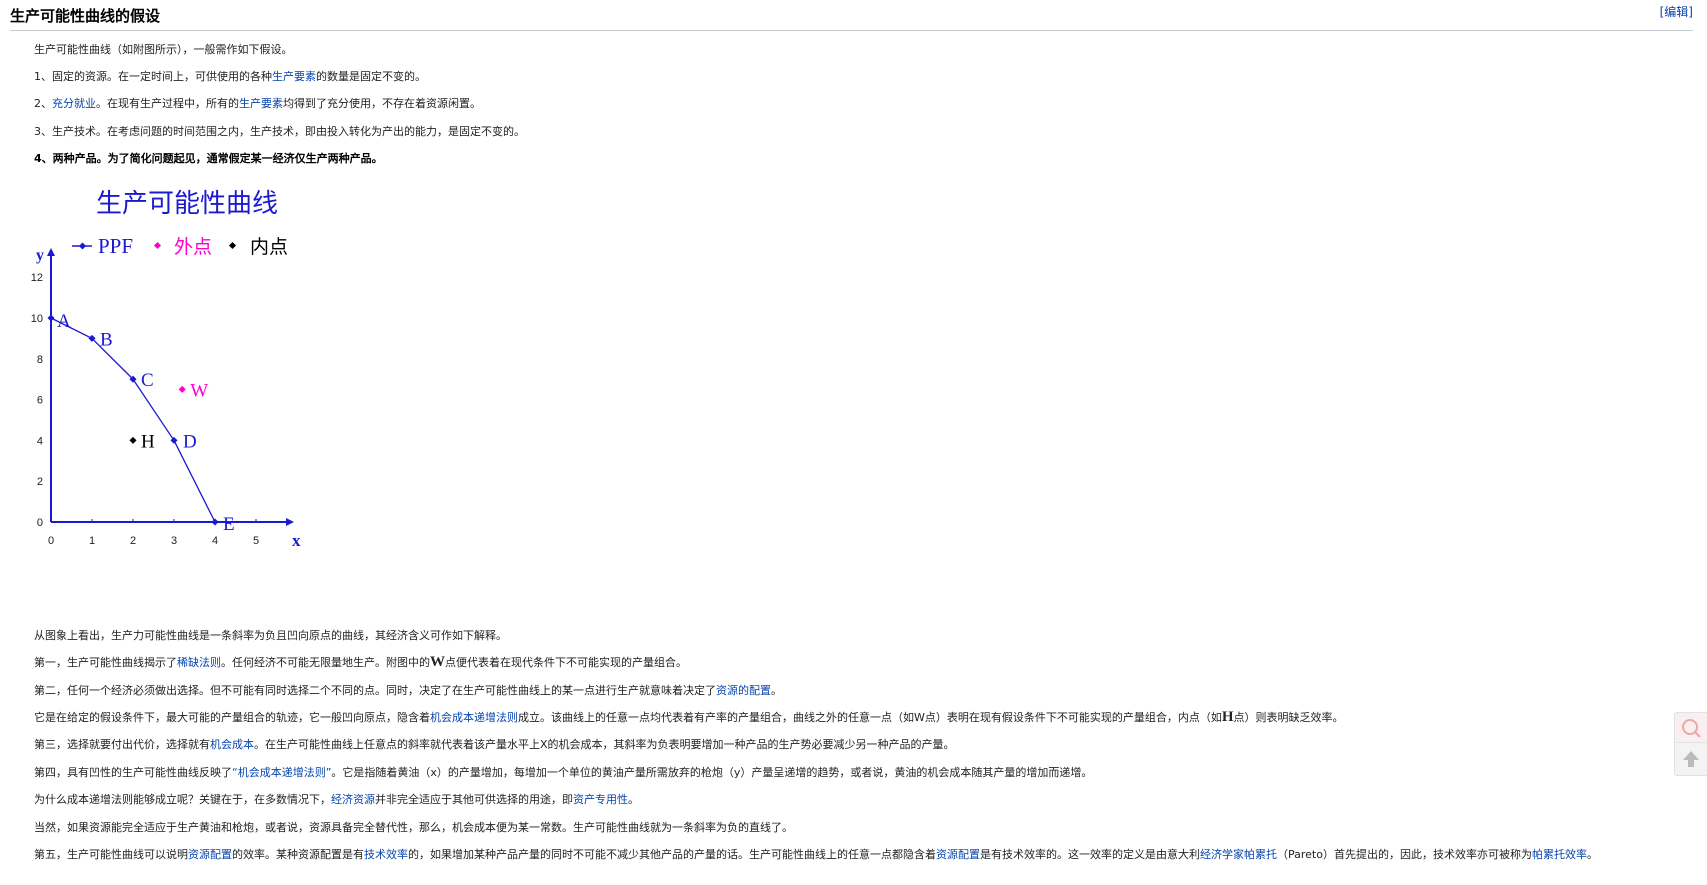 Image resolution: width=1707 pixels, height=885 pixels. Describe the element at coordinates (229, 524) in the screenshot. I see `point-e-label: E` at that location.